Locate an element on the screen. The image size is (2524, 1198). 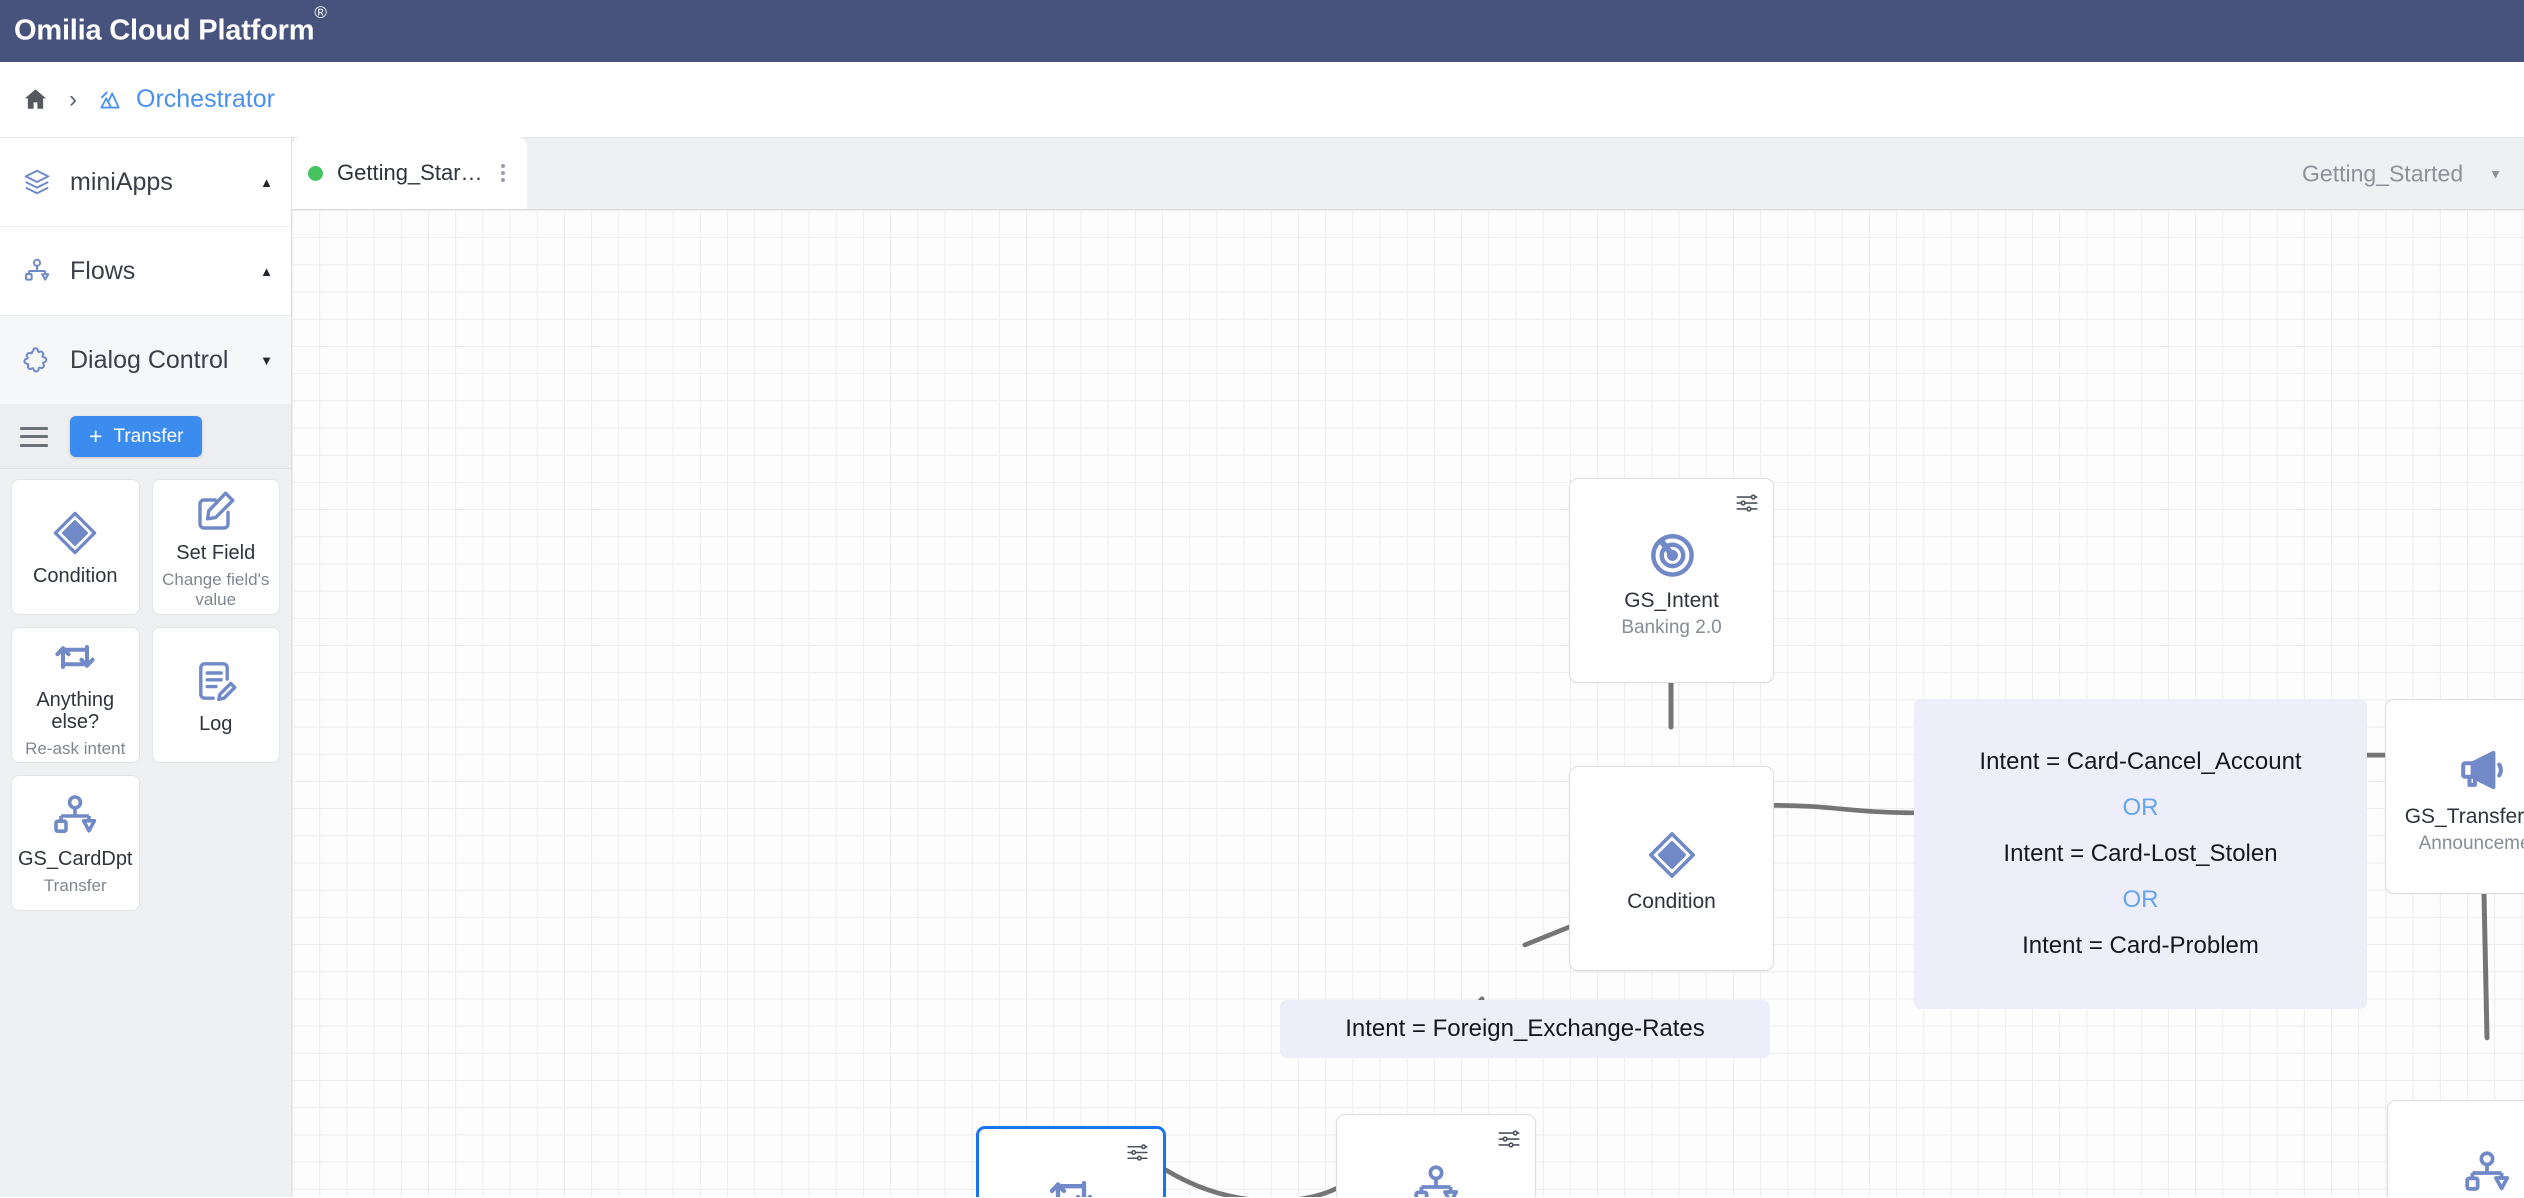
palette-item-anything-else: Anything else? Re-ask intent is located at coordinates (75, 695).